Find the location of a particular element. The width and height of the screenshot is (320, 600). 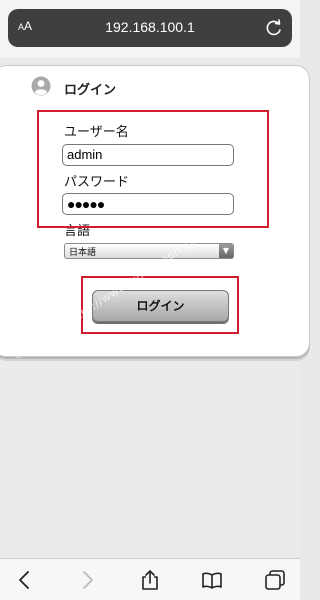

user-icon is located at coordinates (41, 86).